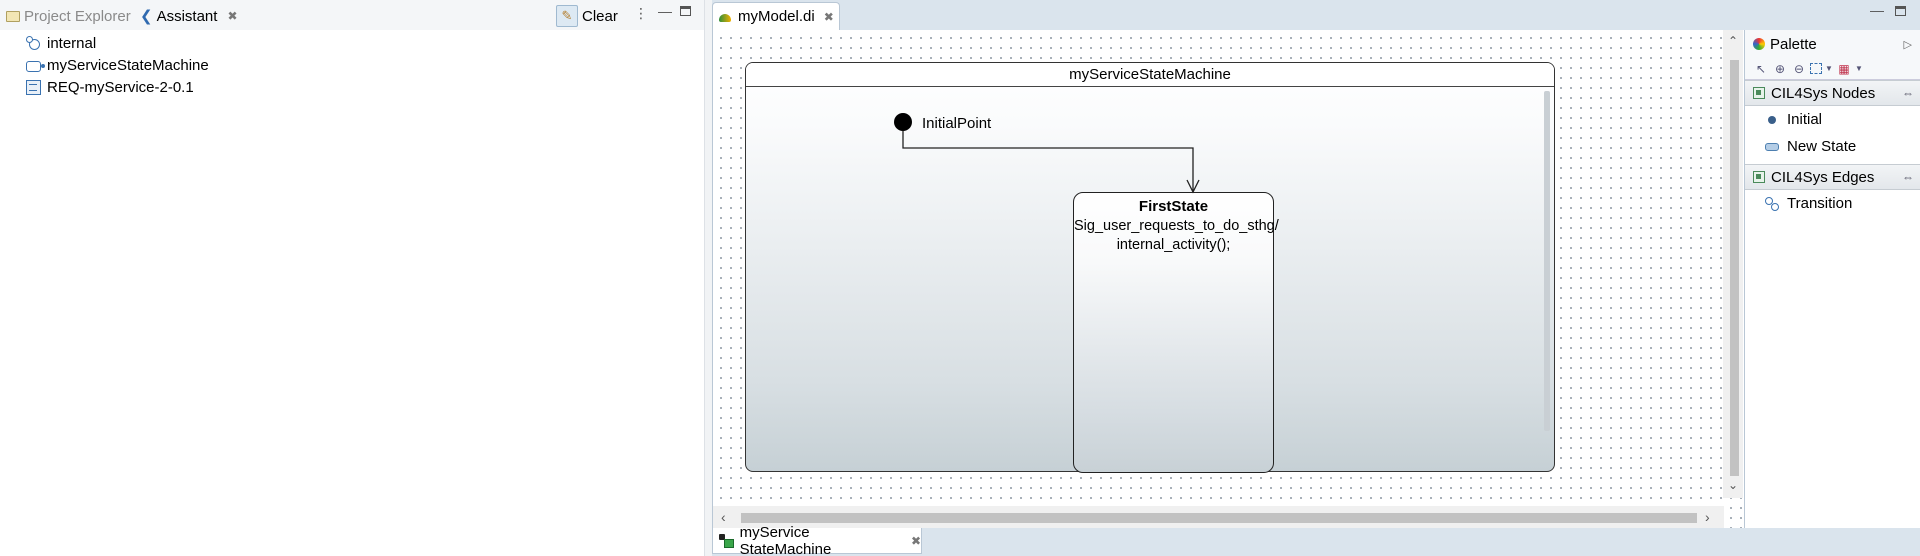  Describe the element at coordinates (1150, 75) in the screenshot. I see `state-machine-title: myServiceStateMachine` at that location.